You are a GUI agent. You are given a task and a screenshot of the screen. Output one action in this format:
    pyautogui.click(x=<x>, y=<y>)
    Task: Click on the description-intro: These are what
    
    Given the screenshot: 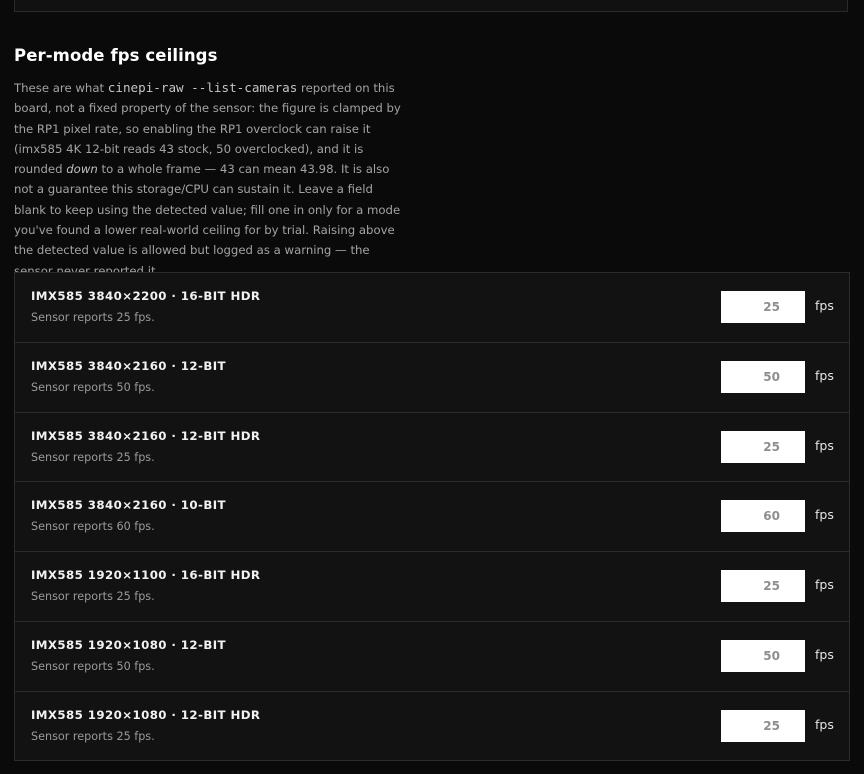 What is the action you would take?
    pyautogui.click(x=61, y=88)
    